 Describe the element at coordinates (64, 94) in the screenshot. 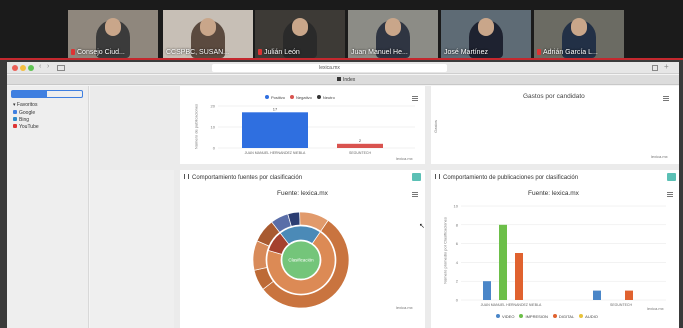

I see `reading-list-segment` at that location.